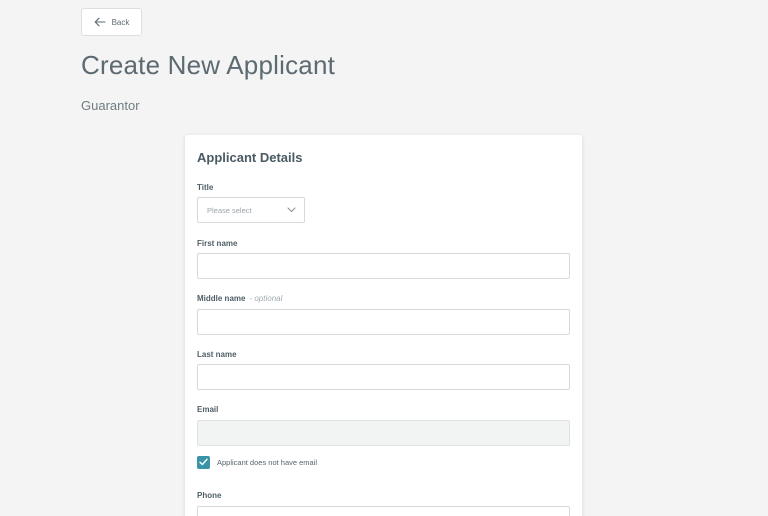 The image size is (768, 516). I want to click on title-select-placeholder: Please select, so click(229, 210).